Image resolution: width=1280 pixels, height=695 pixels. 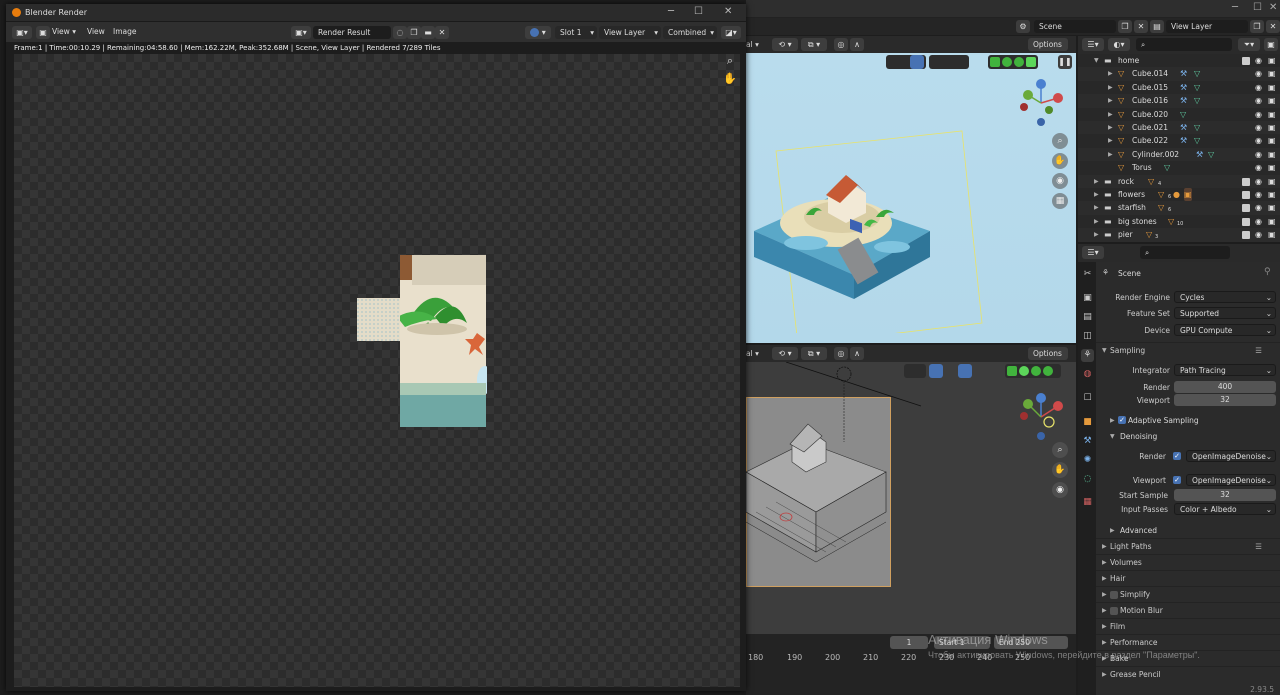 I want to click on section-volumes: ▶ Volumes, so click(x=1188, y=562).